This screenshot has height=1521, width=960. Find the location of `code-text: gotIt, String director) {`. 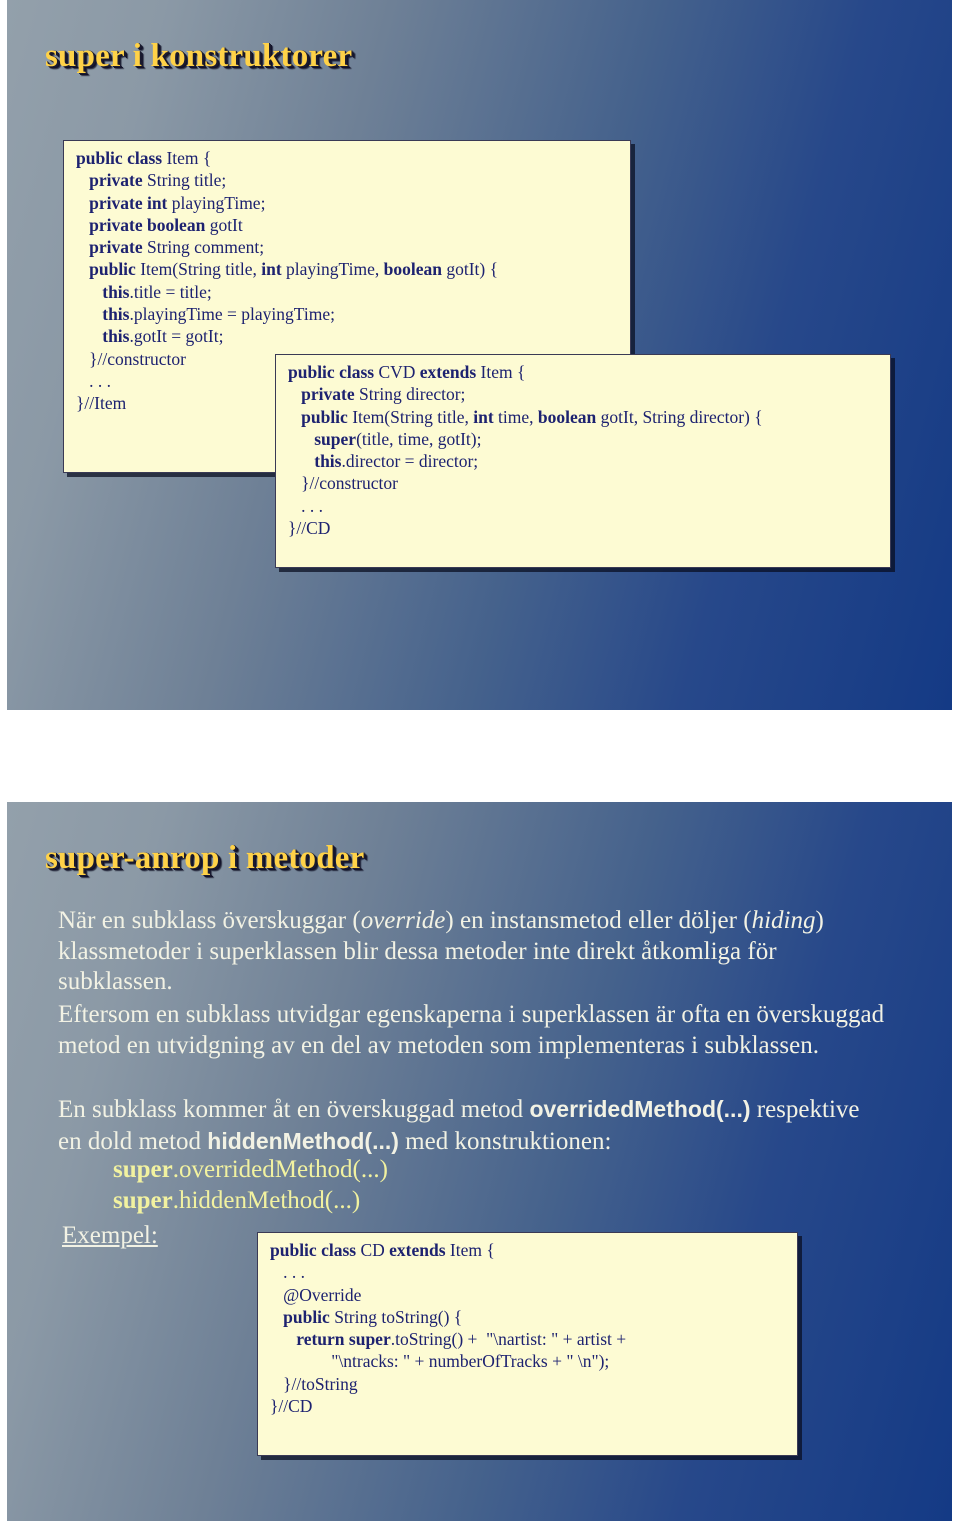

code-text: gotIt, String director) { is located at coordinates (681, 416).